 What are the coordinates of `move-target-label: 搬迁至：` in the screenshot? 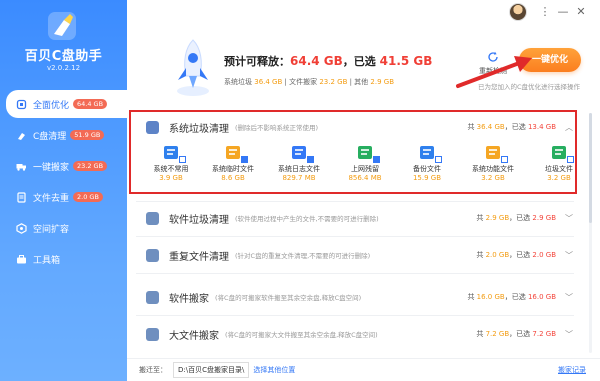 It's located at (153, 370).